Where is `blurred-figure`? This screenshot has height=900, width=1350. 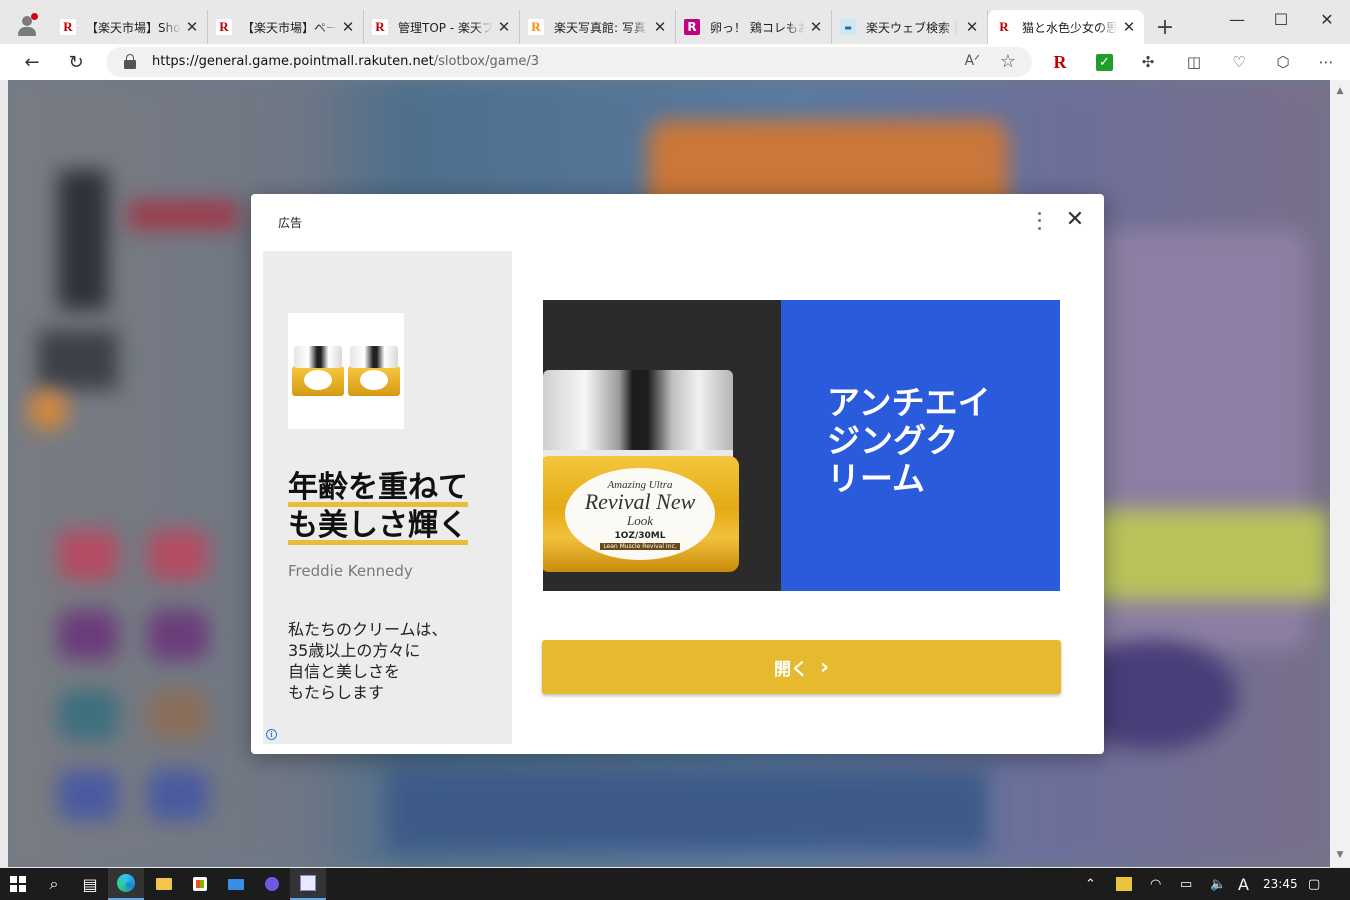 blurred-figure is located at coordinates (83, 240).